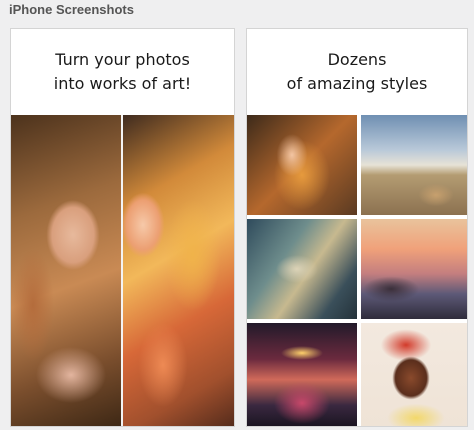 The image size is (474, 430). Describe the element at coordinates (414, 269) in the screenshot. I see `style-tile-sunset` at that location.